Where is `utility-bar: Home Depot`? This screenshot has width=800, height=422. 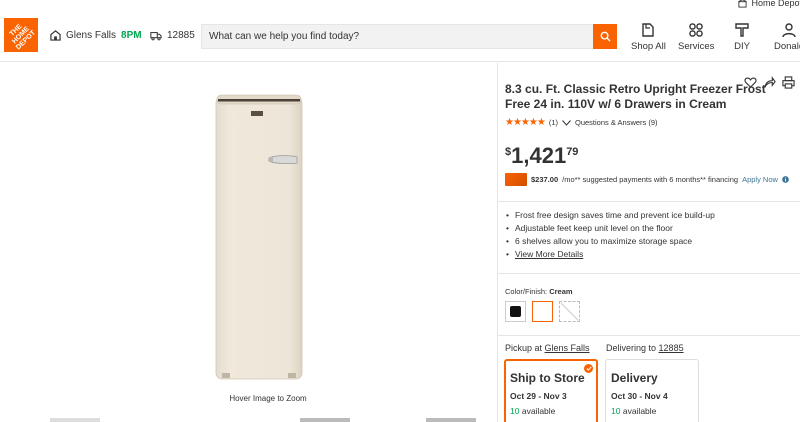
utility-bar: Home Depot is located at coordinates (400, 6).